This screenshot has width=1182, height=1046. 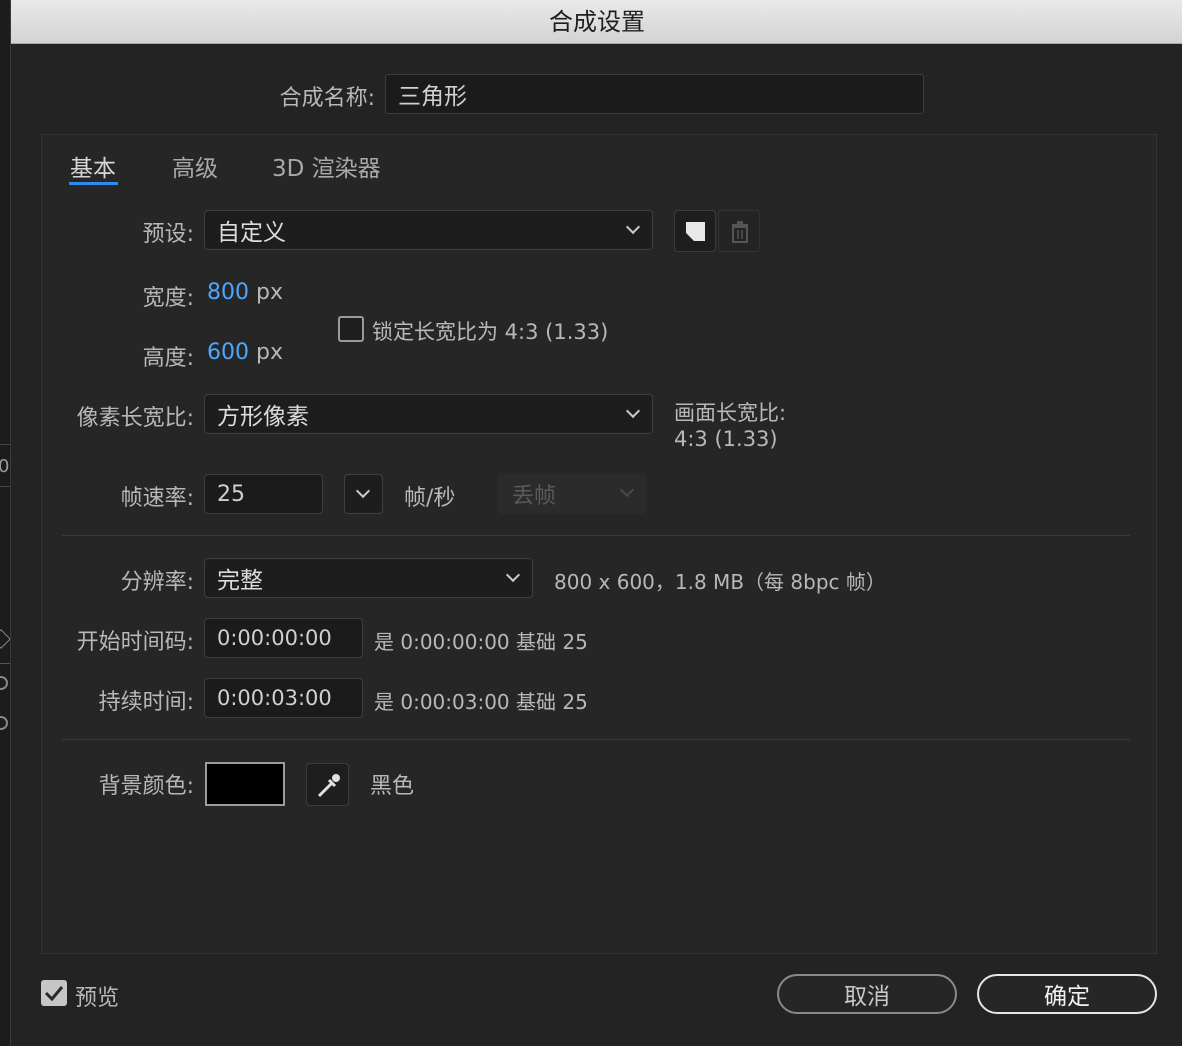 I want to click on drop-frame-value: 丢帧, so click(x=534, y=496).